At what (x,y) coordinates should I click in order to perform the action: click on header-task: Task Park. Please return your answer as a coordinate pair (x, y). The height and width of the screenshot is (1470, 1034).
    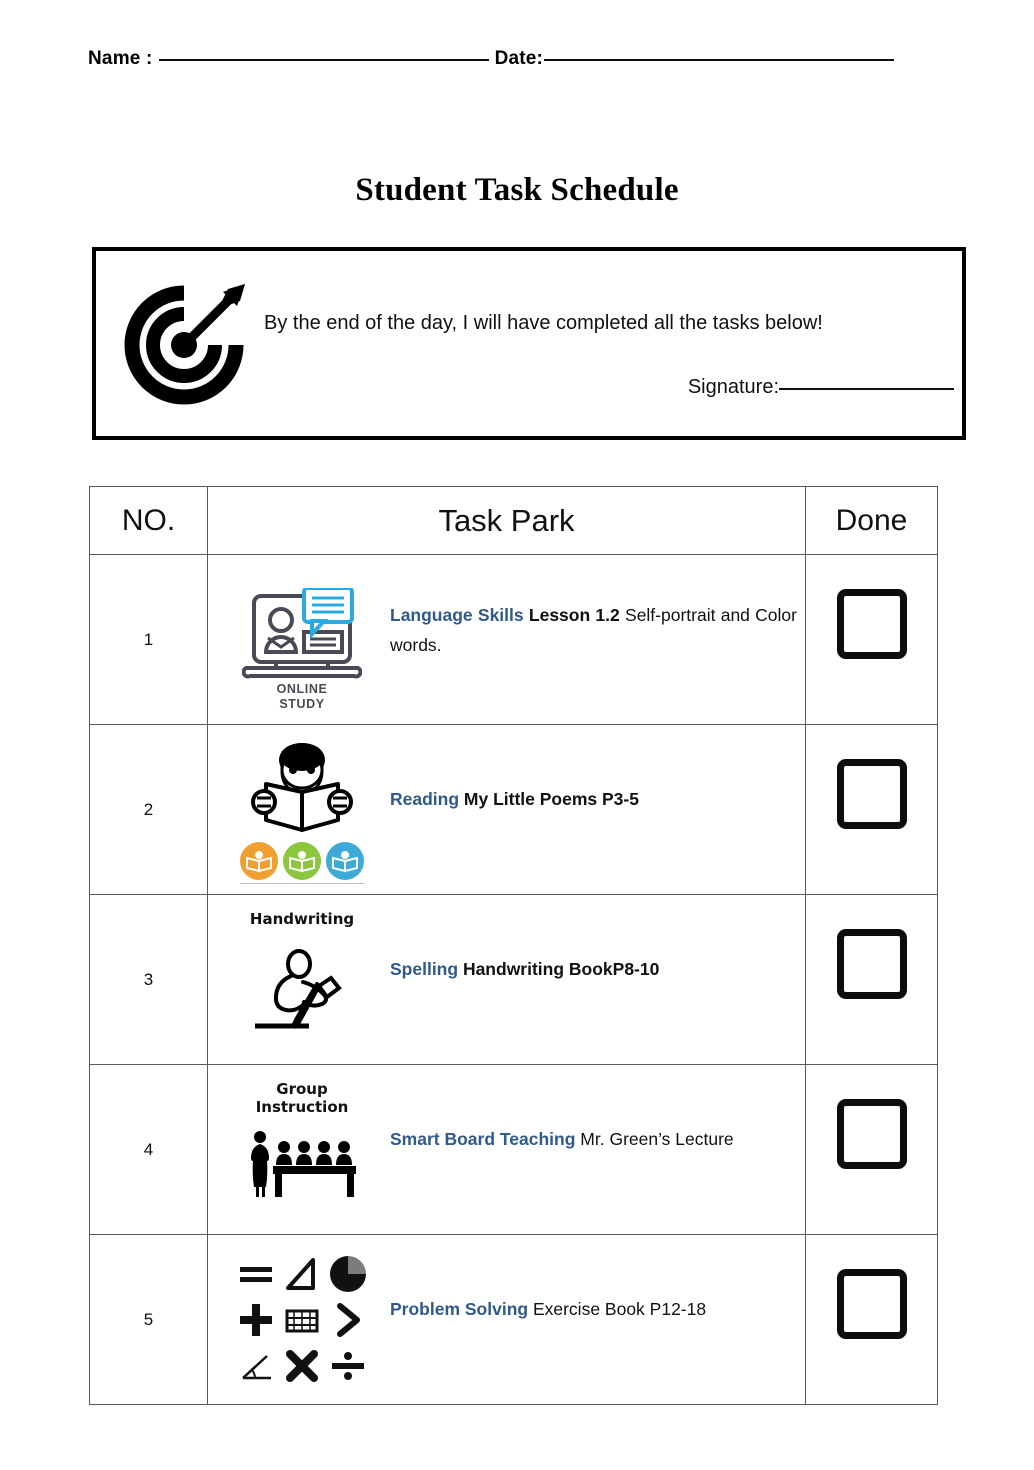
    Looking at the image, I should click on (506, 520).